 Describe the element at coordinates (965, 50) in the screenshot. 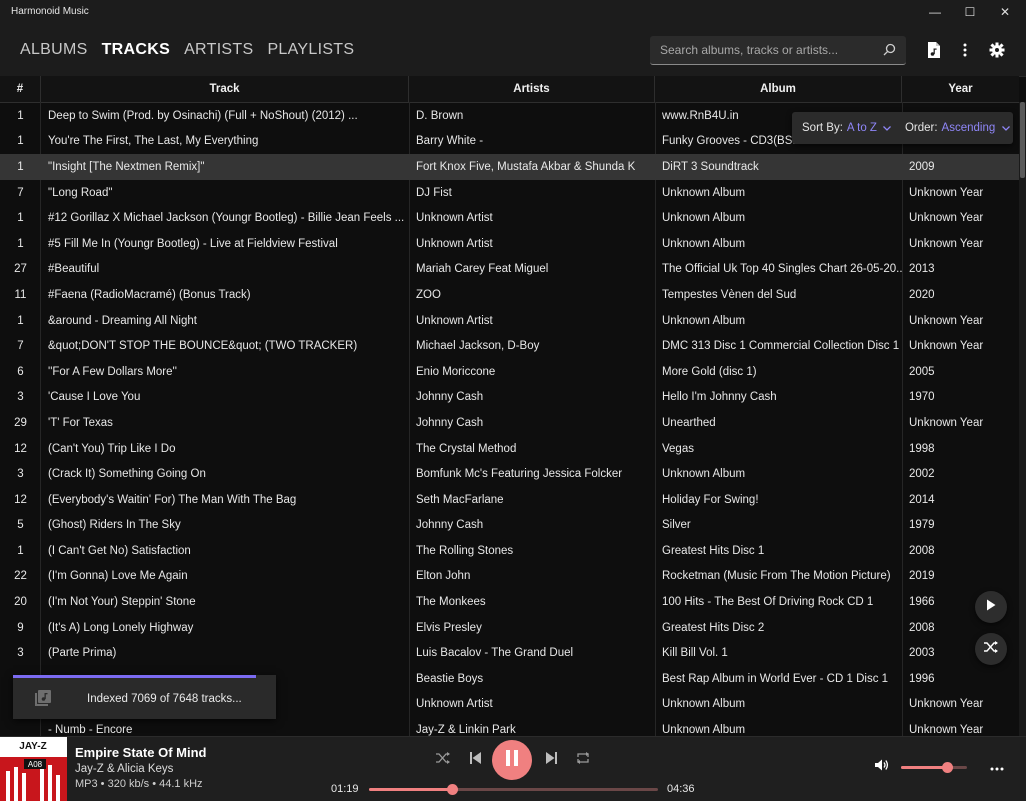

I see `more-vertical-icon` at that location.